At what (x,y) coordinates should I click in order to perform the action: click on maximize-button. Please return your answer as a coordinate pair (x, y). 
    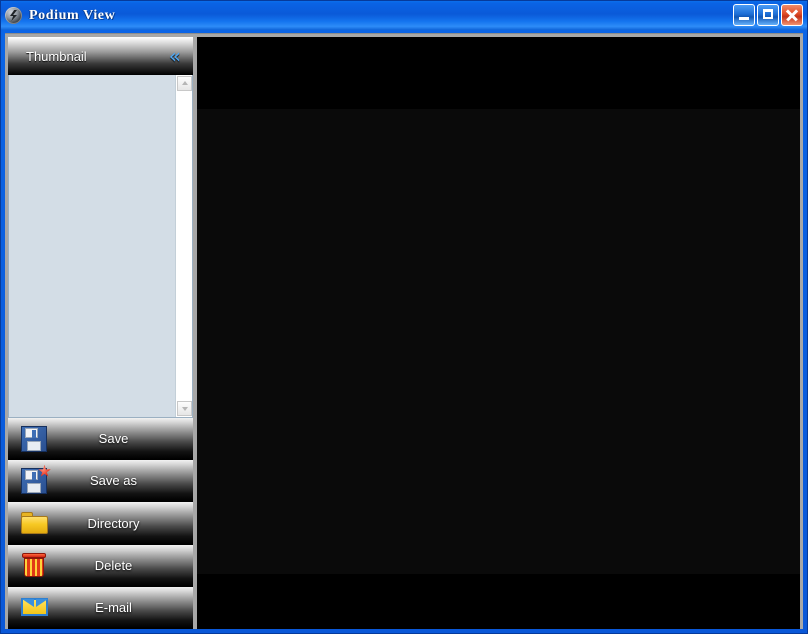
    Looking at the image, I should click on (768, 15).